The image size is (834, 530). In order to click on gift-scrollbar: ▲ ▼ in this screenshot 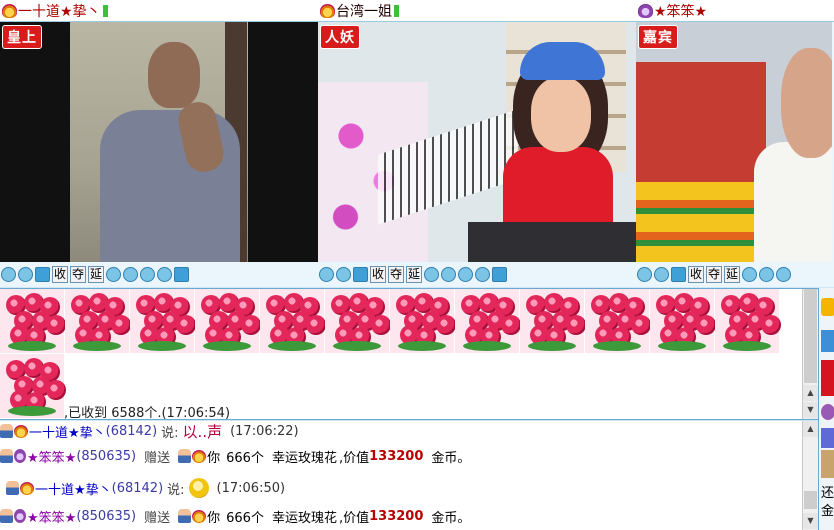, I will do `click(810, 354)`.